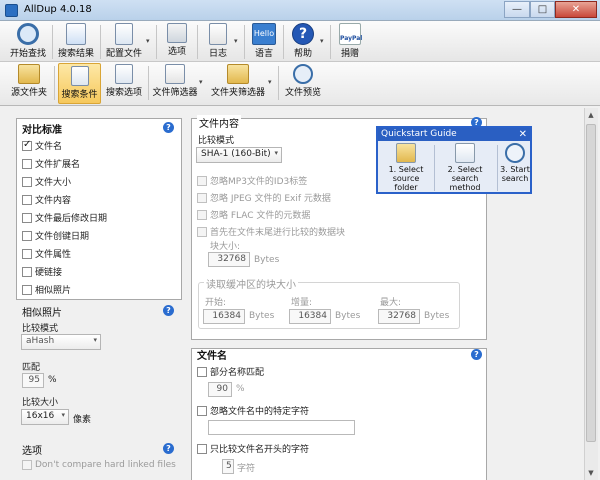 Image resolution: width=600 pixels, height=480 pixels. I want to click on help-dropdown-icon: ▾, so click(322, 41).